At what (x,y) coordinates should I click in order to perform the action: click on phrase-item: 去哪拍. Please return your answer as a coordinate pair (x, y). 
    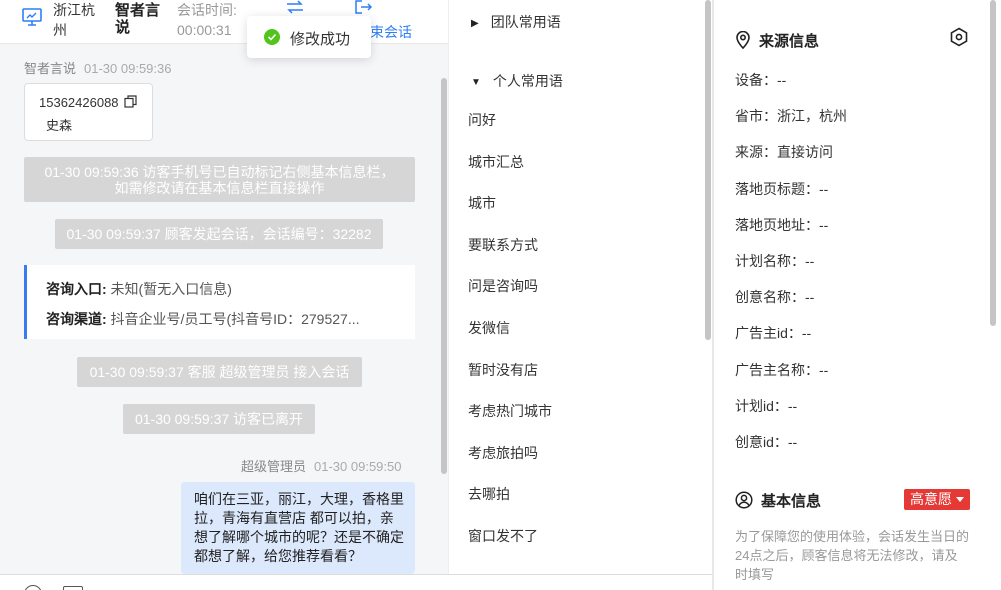
    Looking at the image, I should click on (583, 495).